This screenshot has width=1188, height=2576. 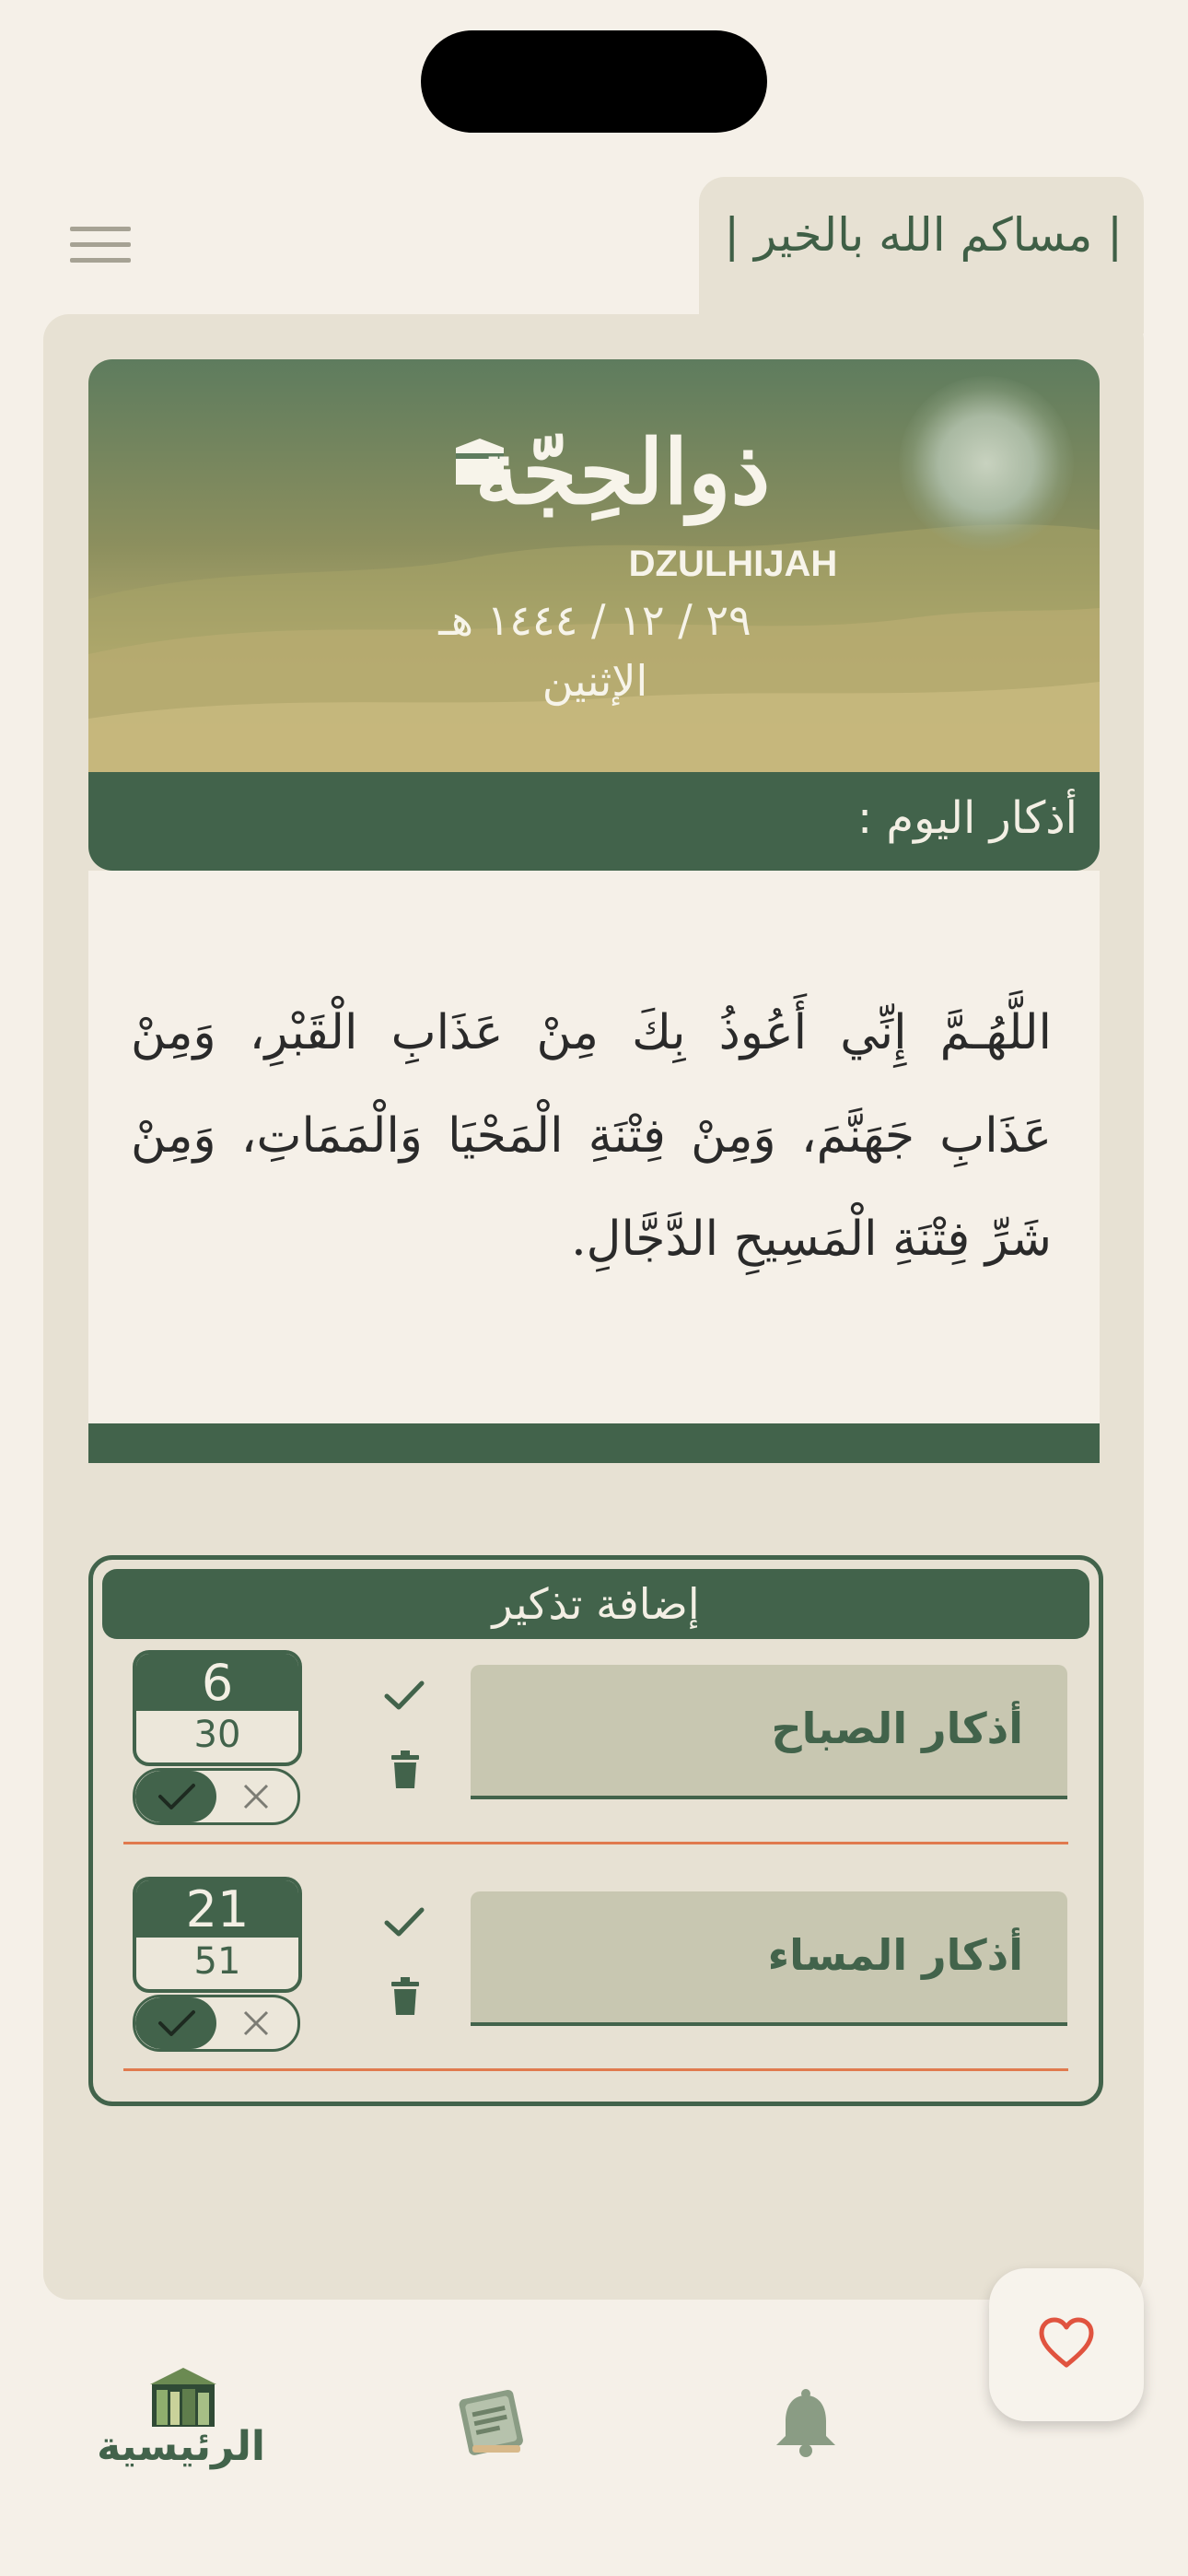 I want to click on reminder-name: أذكار المساء, so click(x=895, y=1955).